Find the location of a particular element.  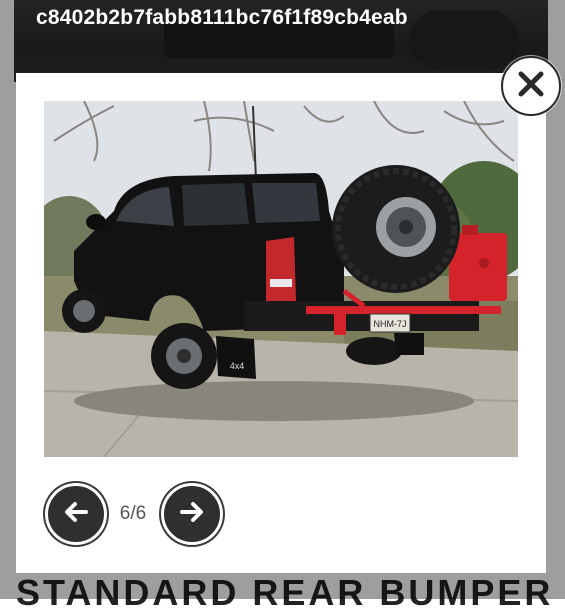

mudflap-badge: 4x4 is located at coordinates (237, 366).